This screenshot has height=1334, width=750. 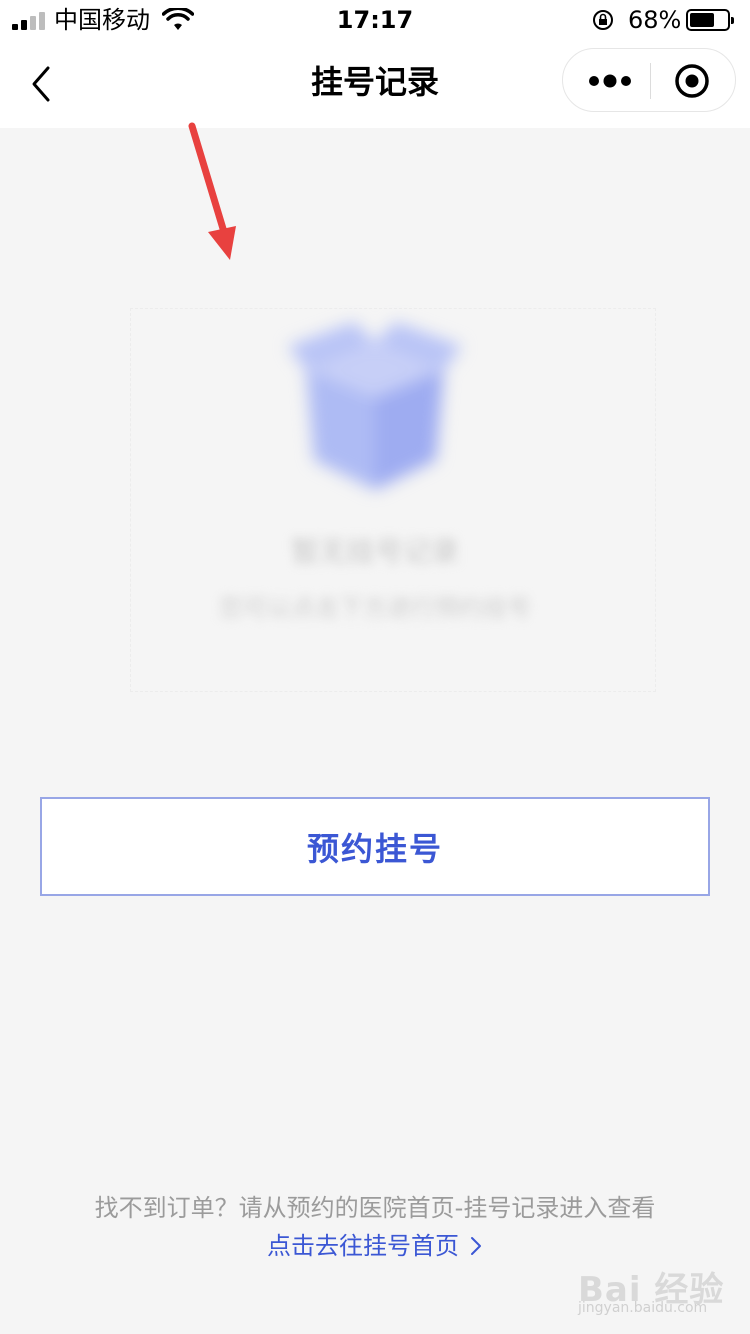 I want to click on target-circle-icon, so click(x=692, y=81).